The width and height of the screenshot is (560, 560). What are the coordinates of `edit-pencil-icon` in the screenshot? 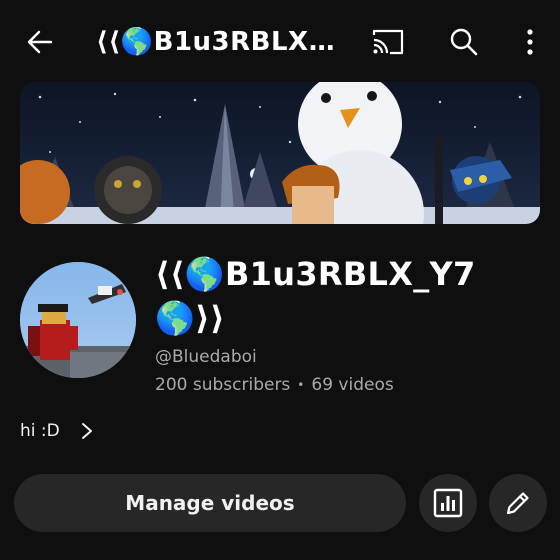 It's located at (517, 503).